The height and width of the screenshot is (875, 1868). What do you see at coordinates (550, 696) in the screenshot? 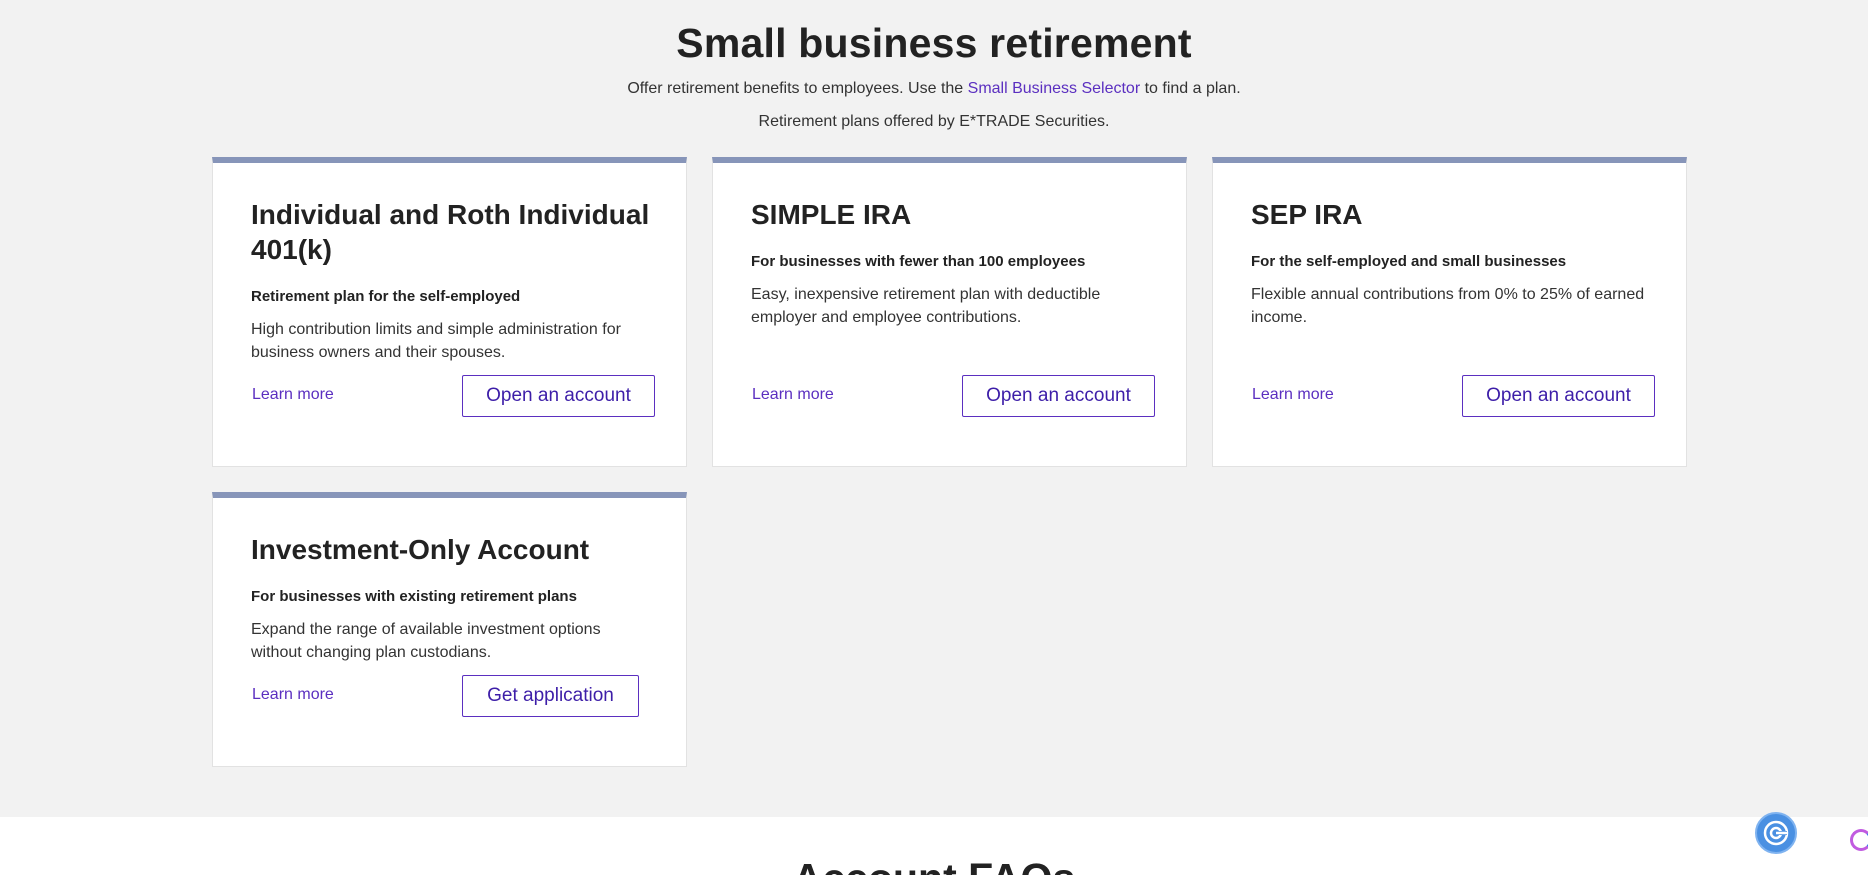
I see `get-application-button: Get application` at bounding box center [550, 696].